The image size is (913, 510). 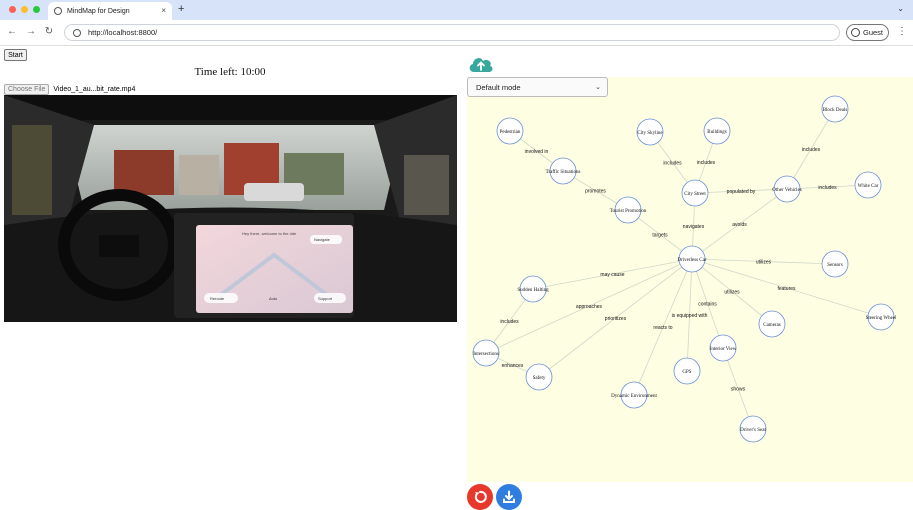 I want to click on mindmap-node-wheel: Steering Wheel, so click(x=881, y=317).